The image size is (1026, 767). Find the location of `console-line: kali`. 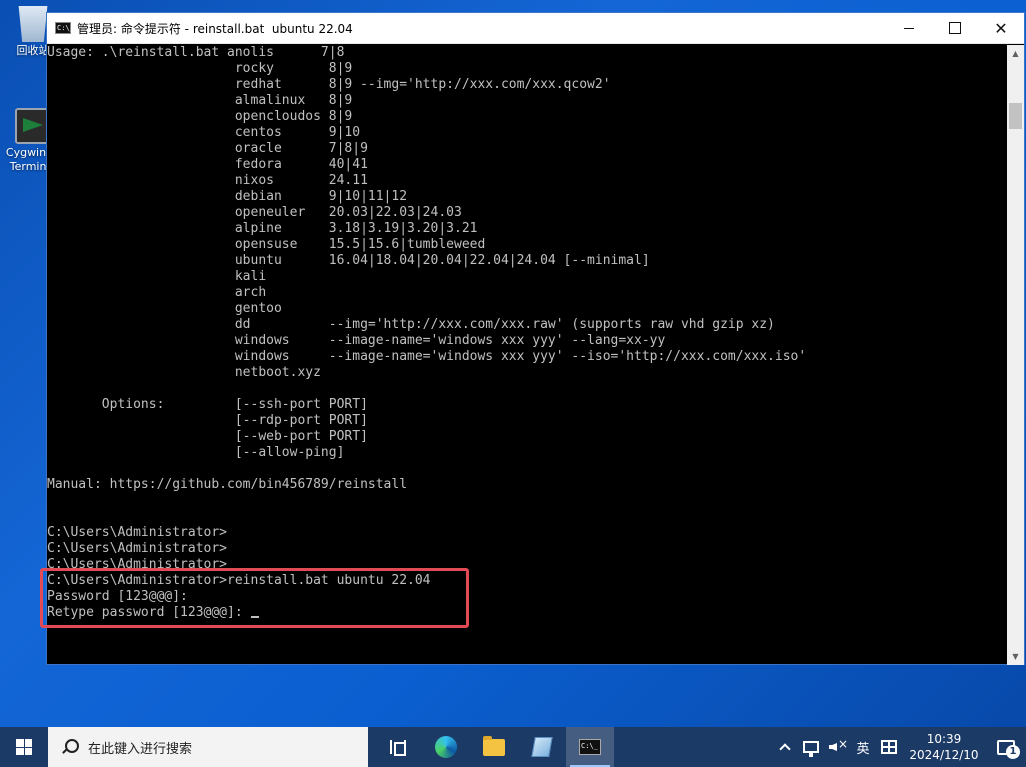

console-line: kali is located at coordinates (157, 276).